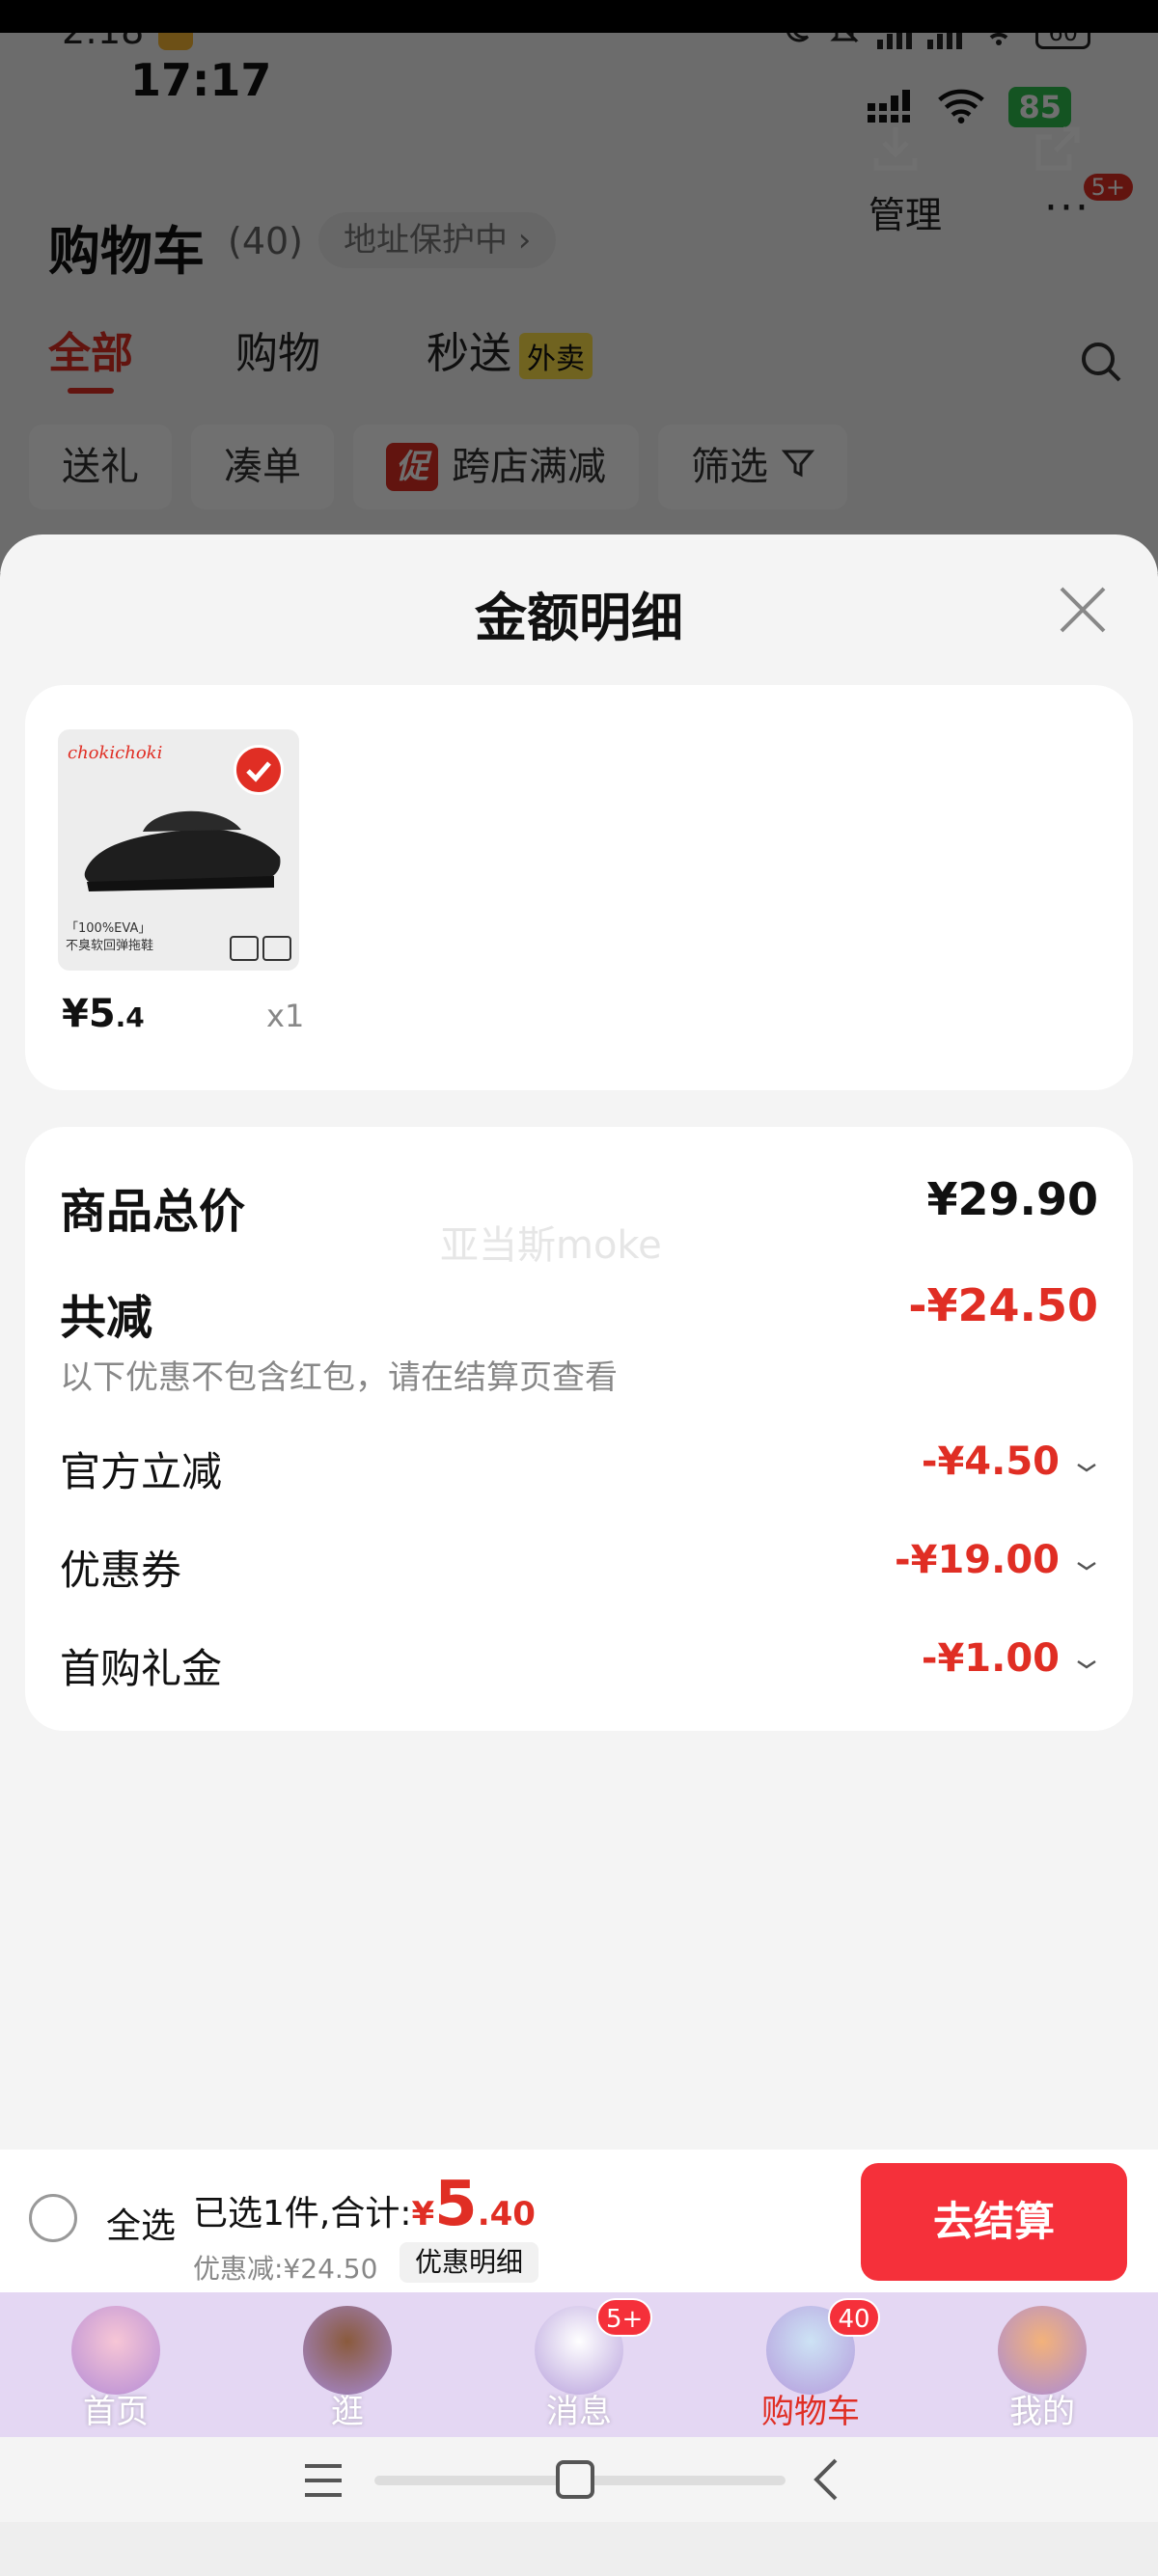  What do you see at coordinates (729, 467) in the screenshot?
I see `chip-filter-label: 筛选` at bounding box center [729, 467].